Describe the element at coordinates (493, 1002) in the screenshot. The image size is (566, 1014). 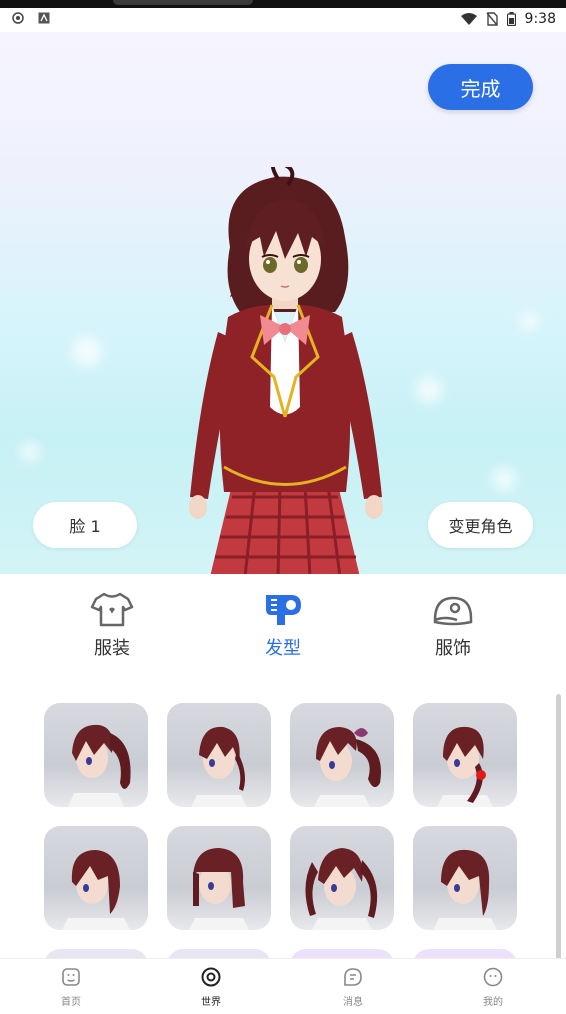
I see `nav-profile-label: 我的` at that location.